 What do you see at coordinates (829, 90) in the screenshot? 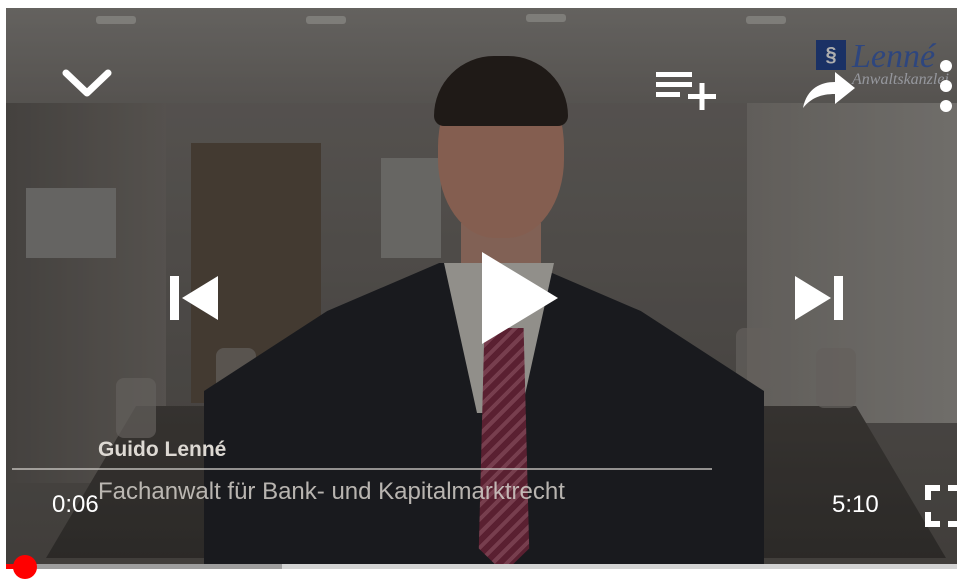
I see `share-icon` at bounding box center [829, 90].